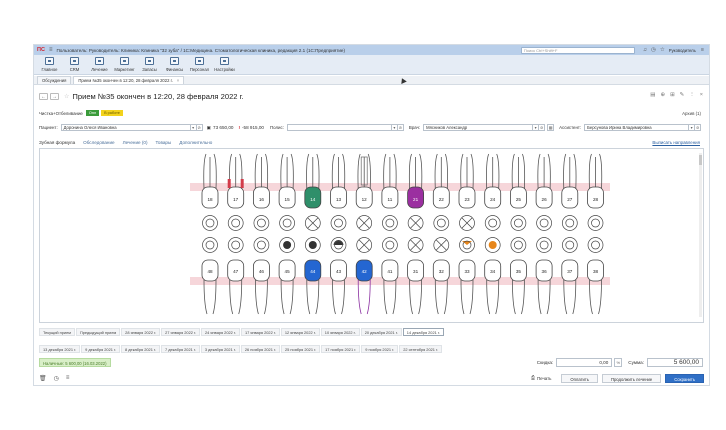 The image size is (726, 430). I want to click on policy-field, so click(339, 127).